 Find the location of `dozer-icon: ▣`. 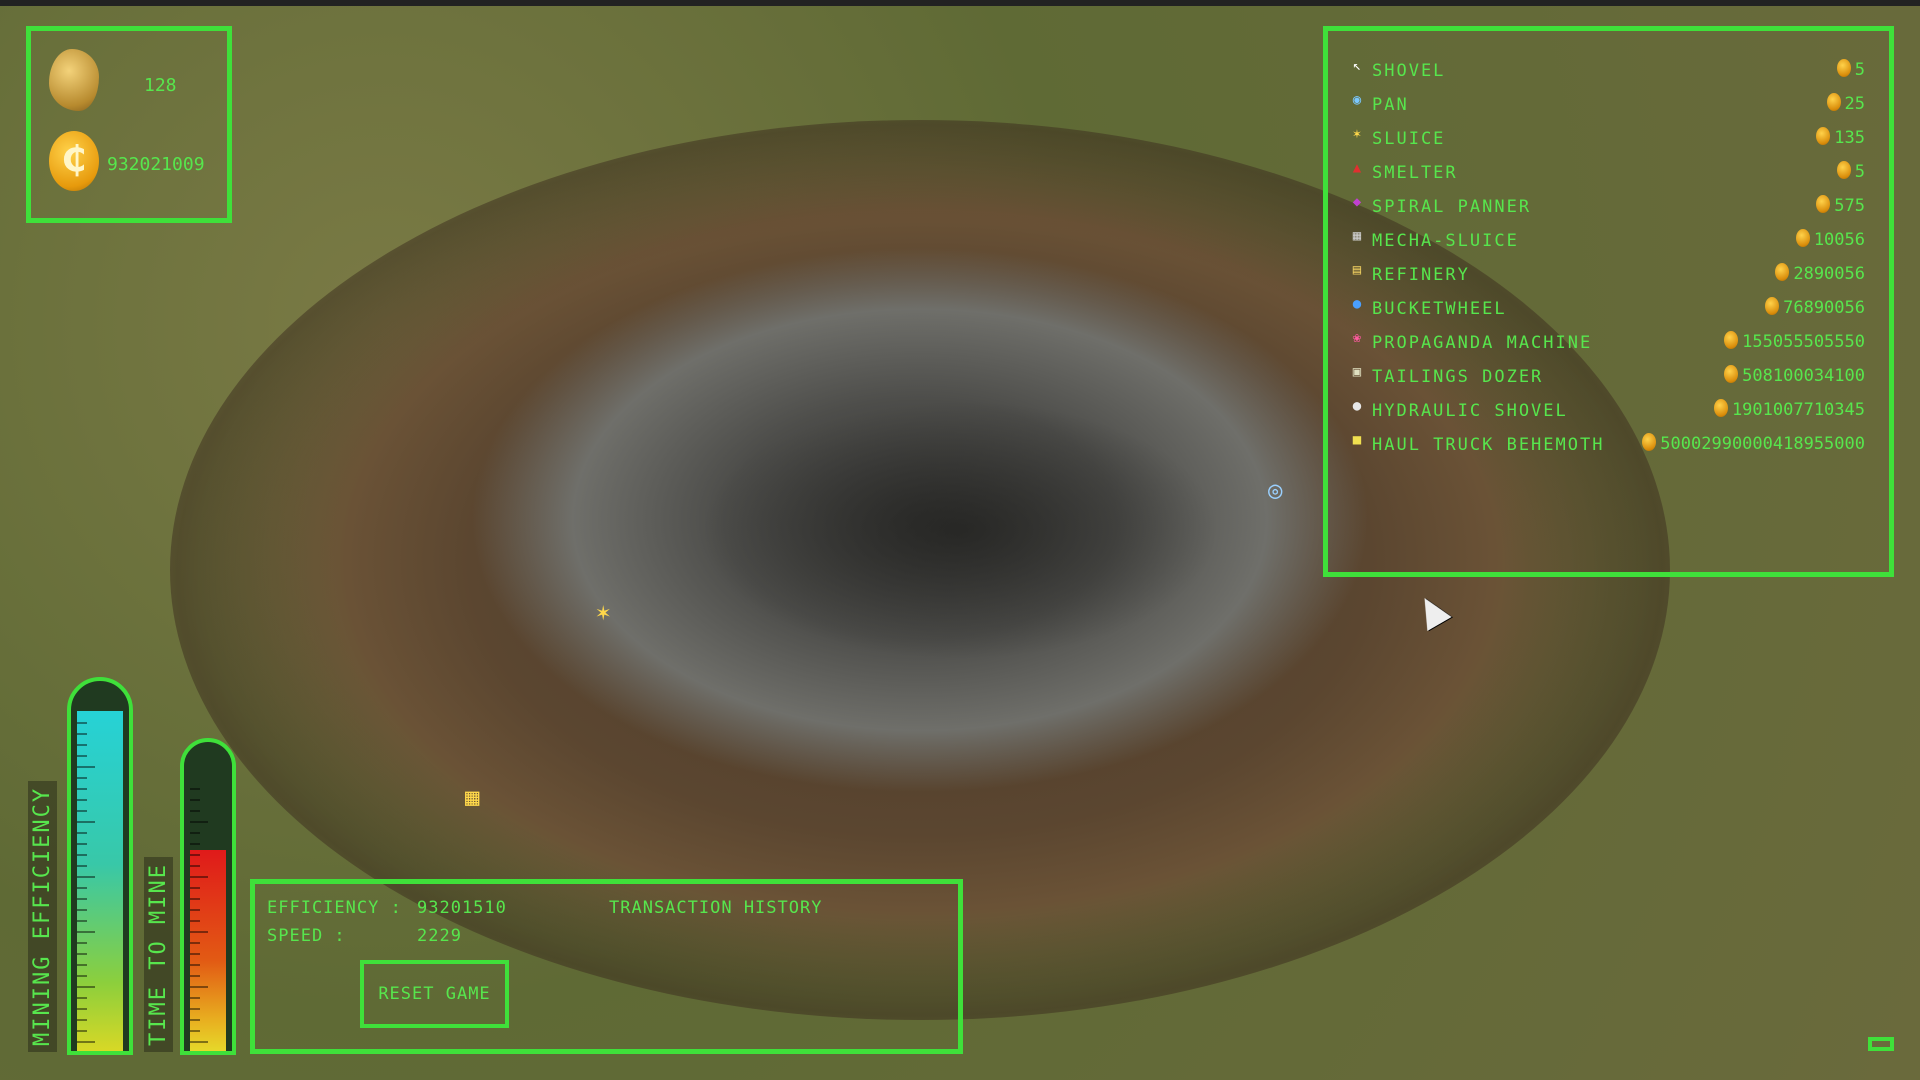

dozer-icon: ▣ is located at coordinates (1357, 372).